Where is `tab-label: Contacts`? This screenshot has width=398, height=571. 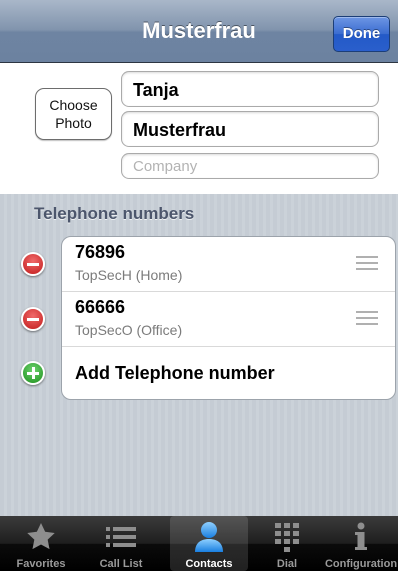 tab-label: Contacts is located at coordinates (209, 564).